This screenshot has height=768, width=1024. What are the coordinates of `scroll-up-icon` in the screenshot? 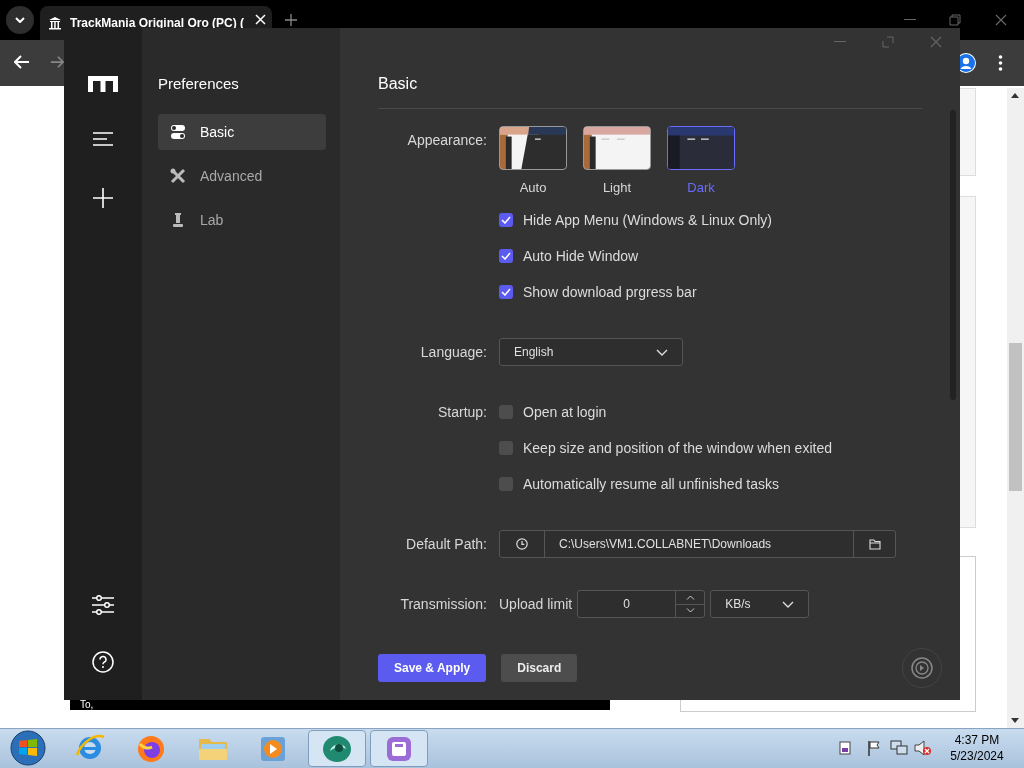 It's located at (1015, 95).